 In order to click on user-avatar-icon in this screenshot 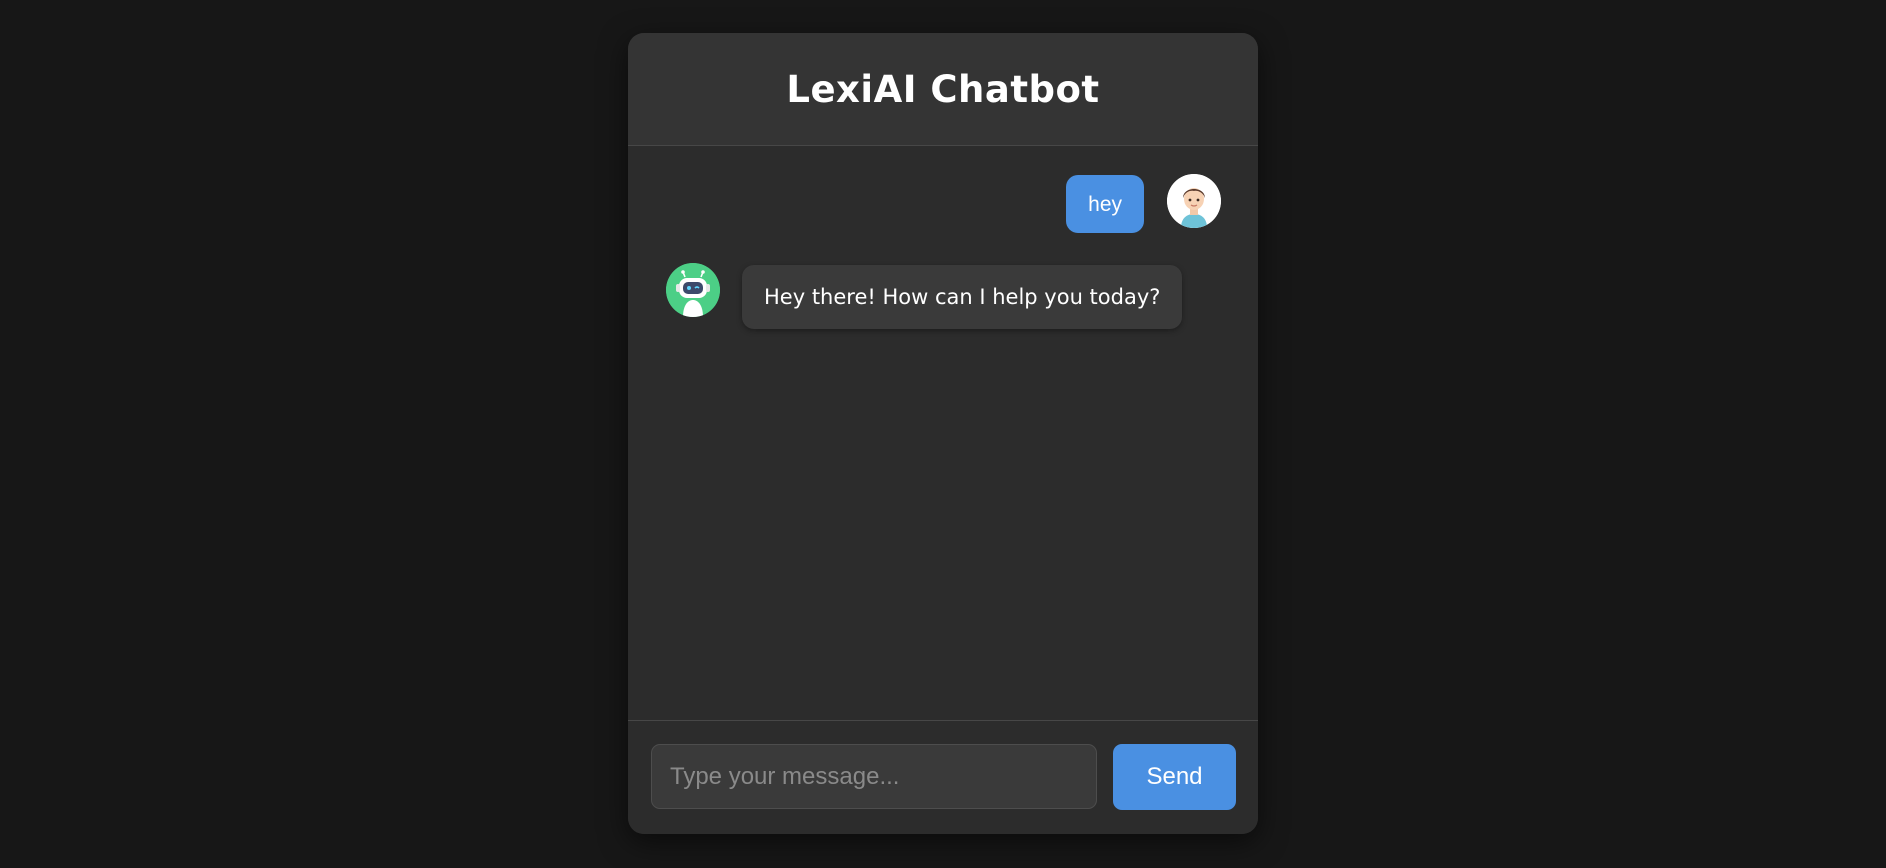, I will do `click(1194, 201)`.